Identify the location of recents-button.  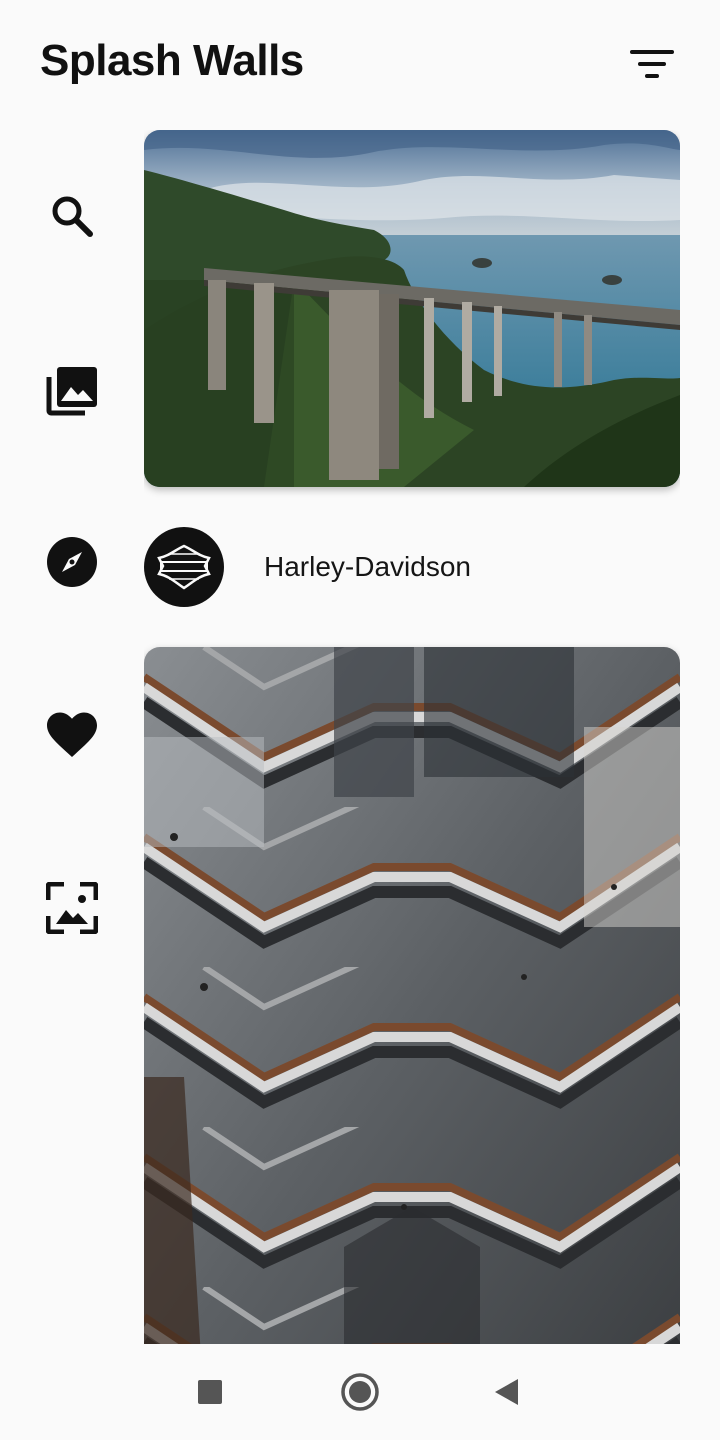
(210, 1392).